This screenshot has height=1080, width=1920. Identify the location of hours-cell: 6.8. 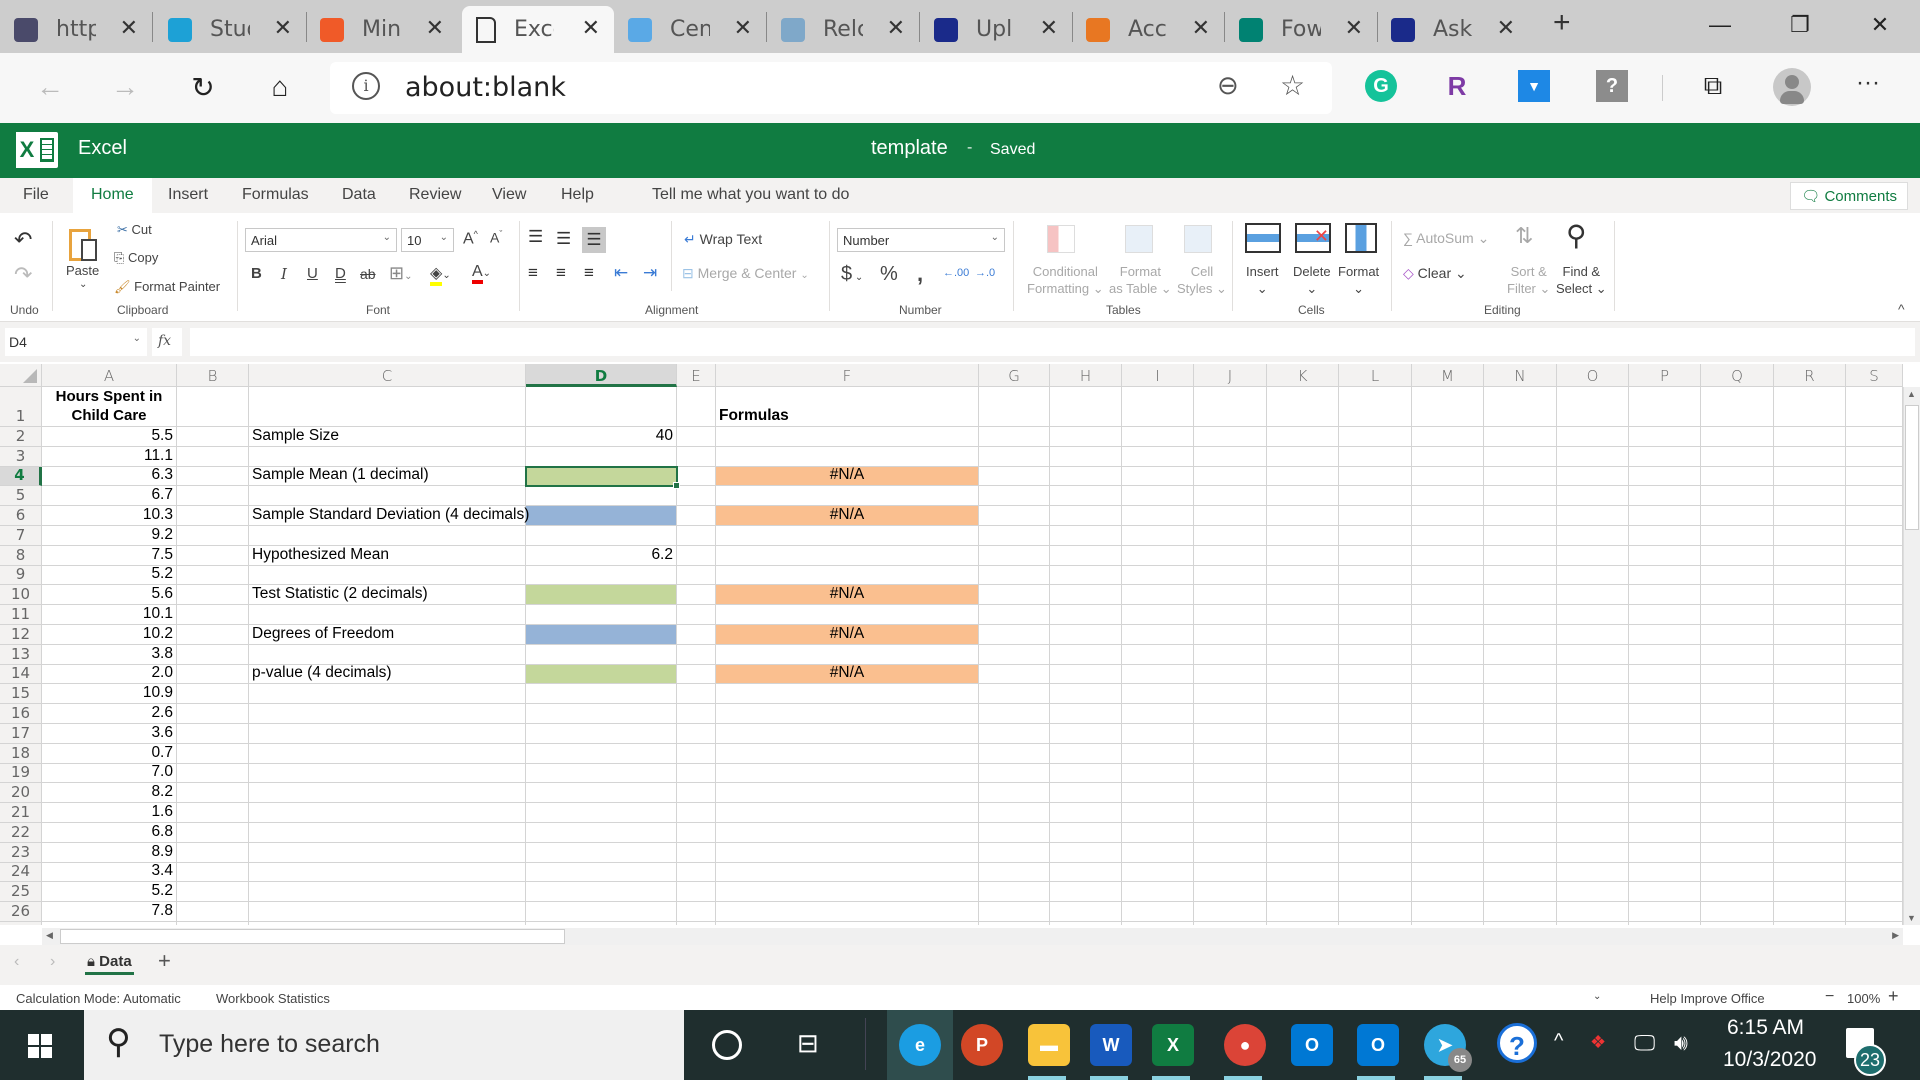
(109, 833).